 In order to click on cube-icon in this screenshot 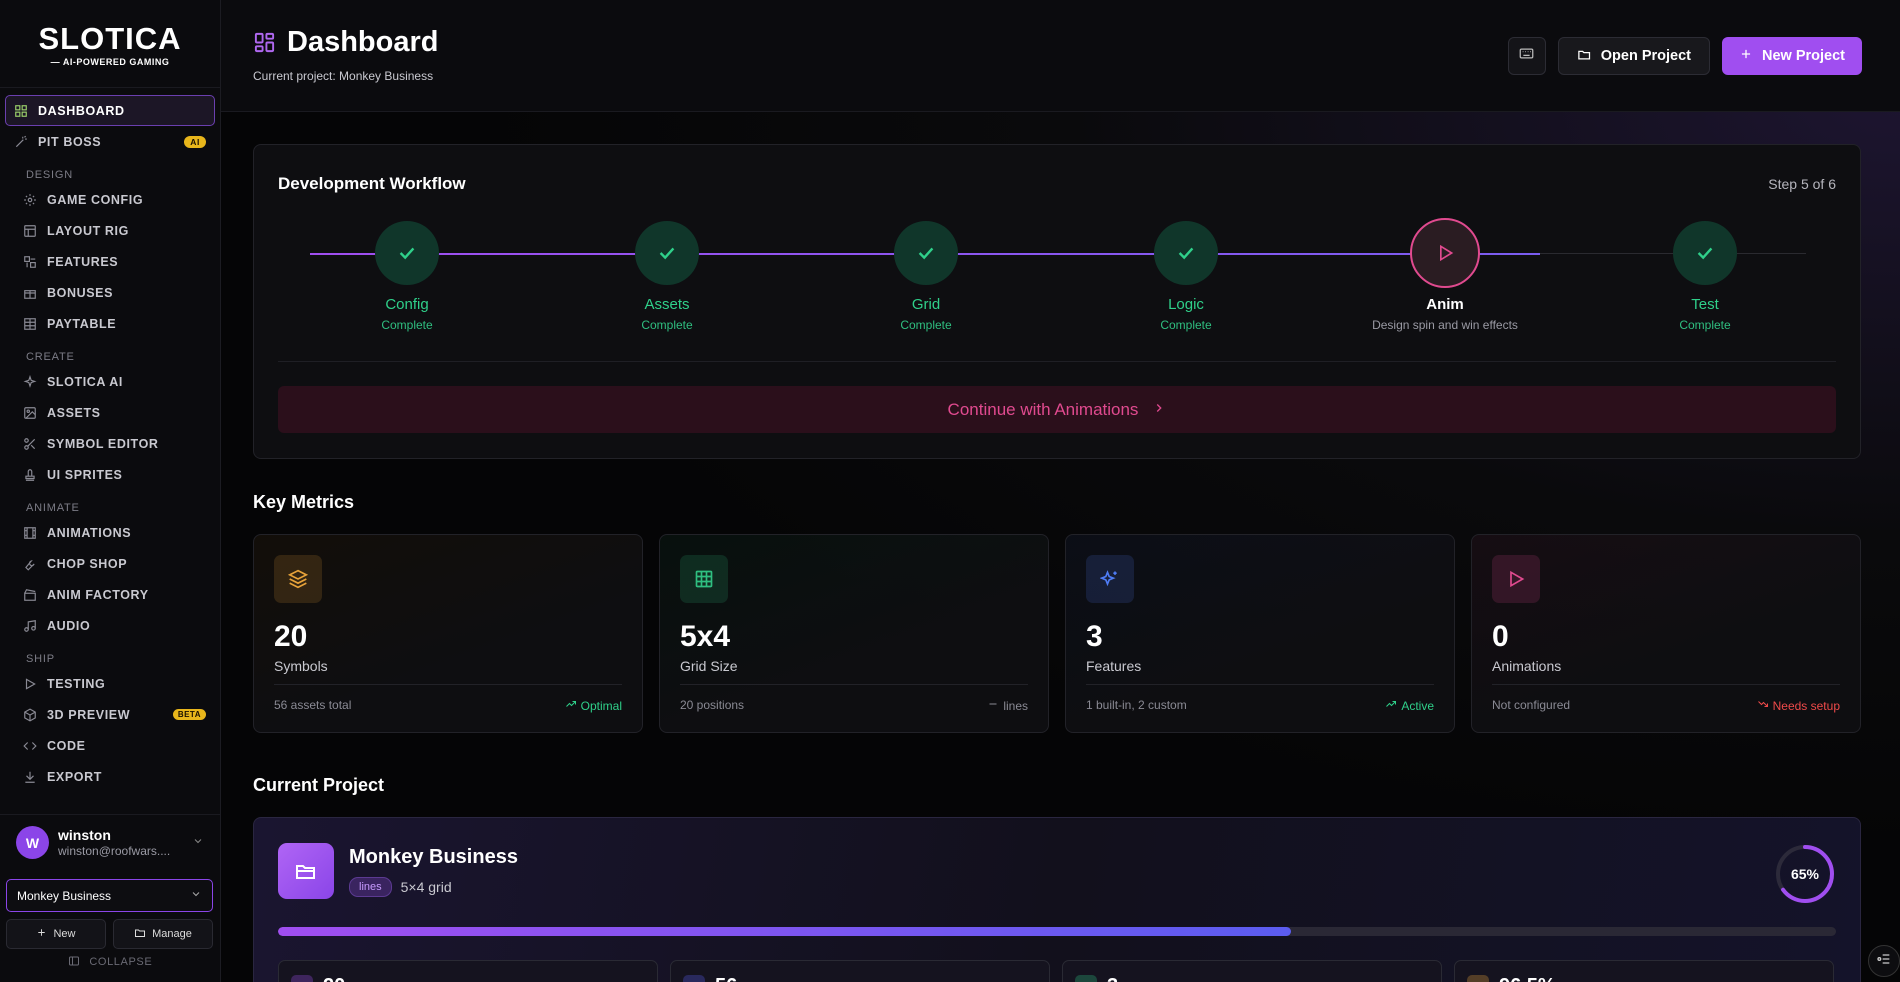, I will do `click(30, 714)`.